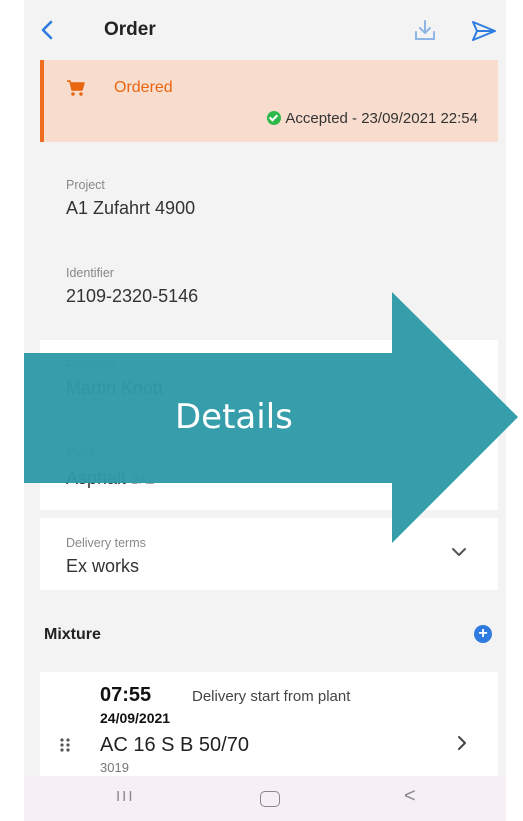 The image size is (523, 821). Describe the element at coordinates (115, 388) in the screenshot. I see `foreman-value: Martin Knott` at that location.